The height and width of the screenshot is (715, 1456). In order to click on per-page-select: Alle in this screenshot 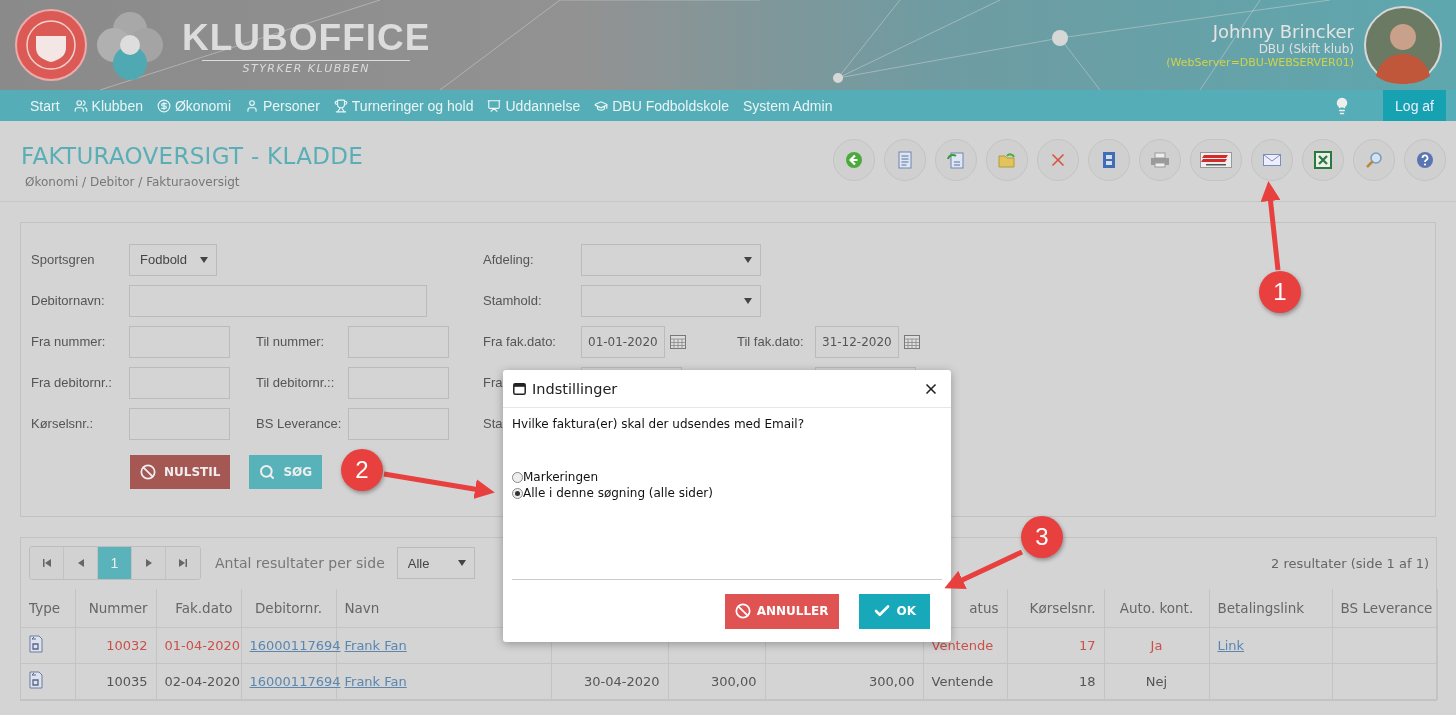, I will do `click(435, 563)`.